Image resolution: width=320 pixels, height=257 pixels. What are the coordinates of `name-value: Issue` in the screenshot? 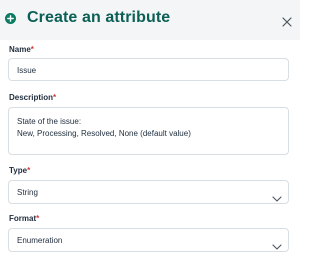 It's located at (27, 70).